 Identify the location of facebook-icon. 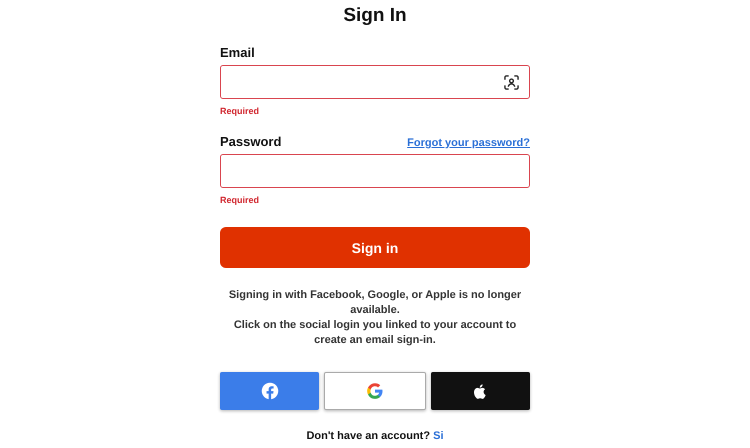
(269, 391).